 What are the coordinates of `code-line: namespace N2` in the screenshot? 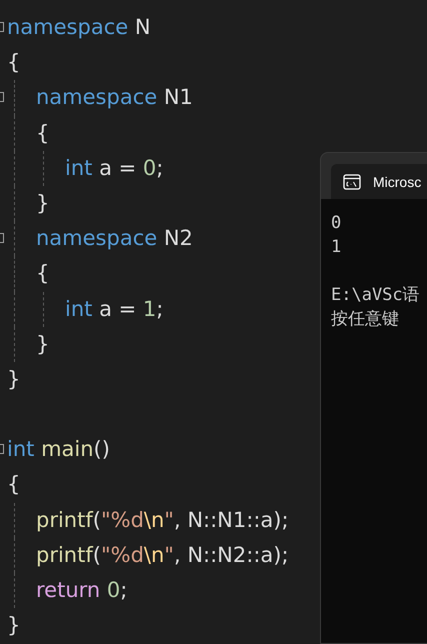 It's located at (114, 238).